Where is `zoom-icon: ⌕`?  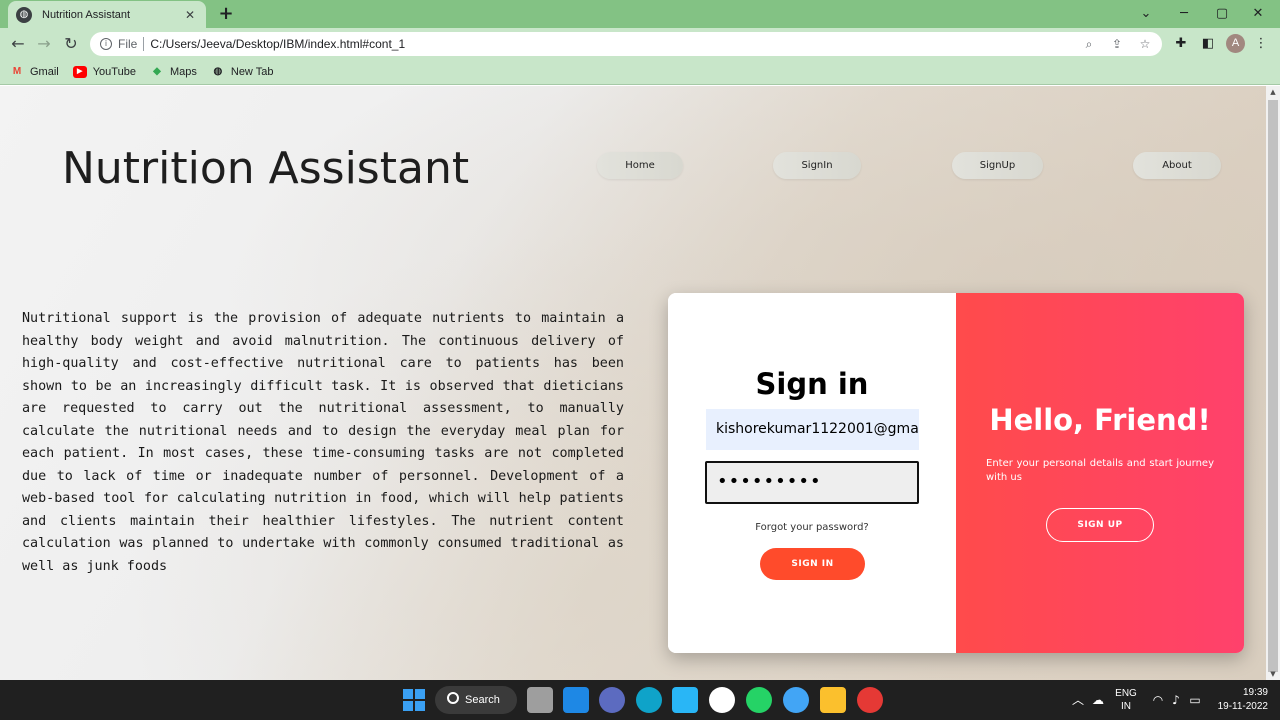 zoom-icon: ⌕ is located at coordinates (1089, 44).